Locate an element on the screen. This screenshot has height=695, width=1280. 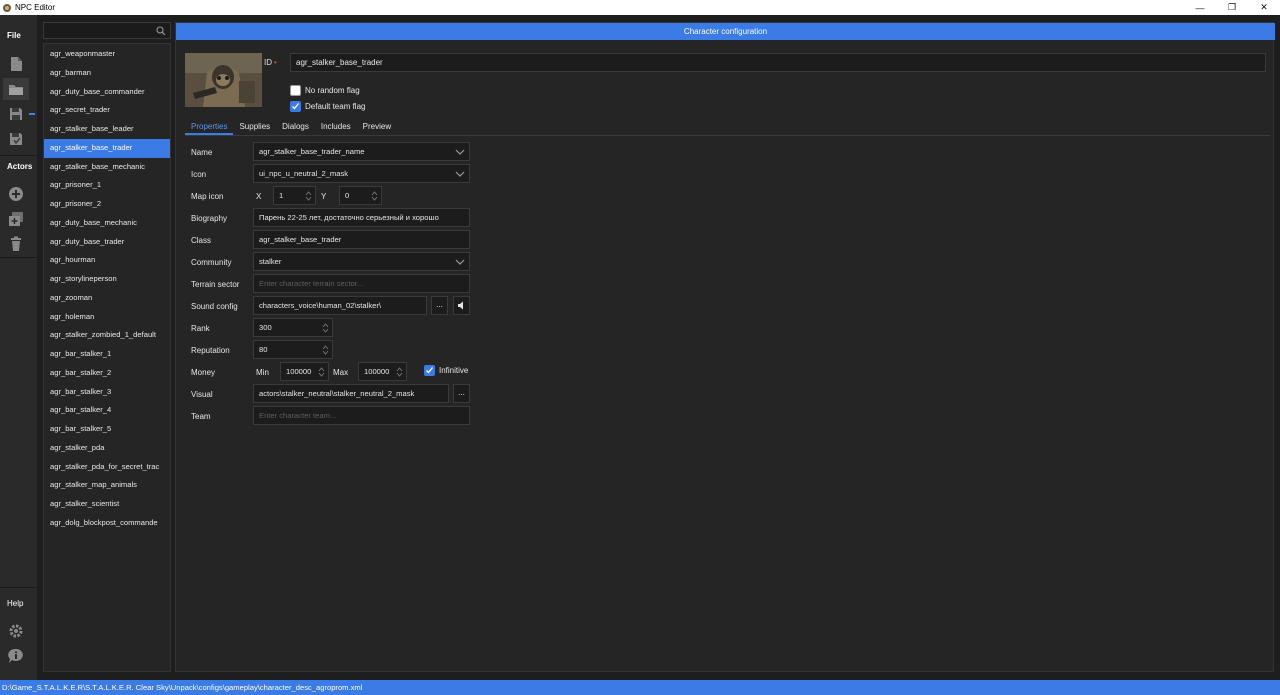
play-sound-button is located at coordinates (461, 305).